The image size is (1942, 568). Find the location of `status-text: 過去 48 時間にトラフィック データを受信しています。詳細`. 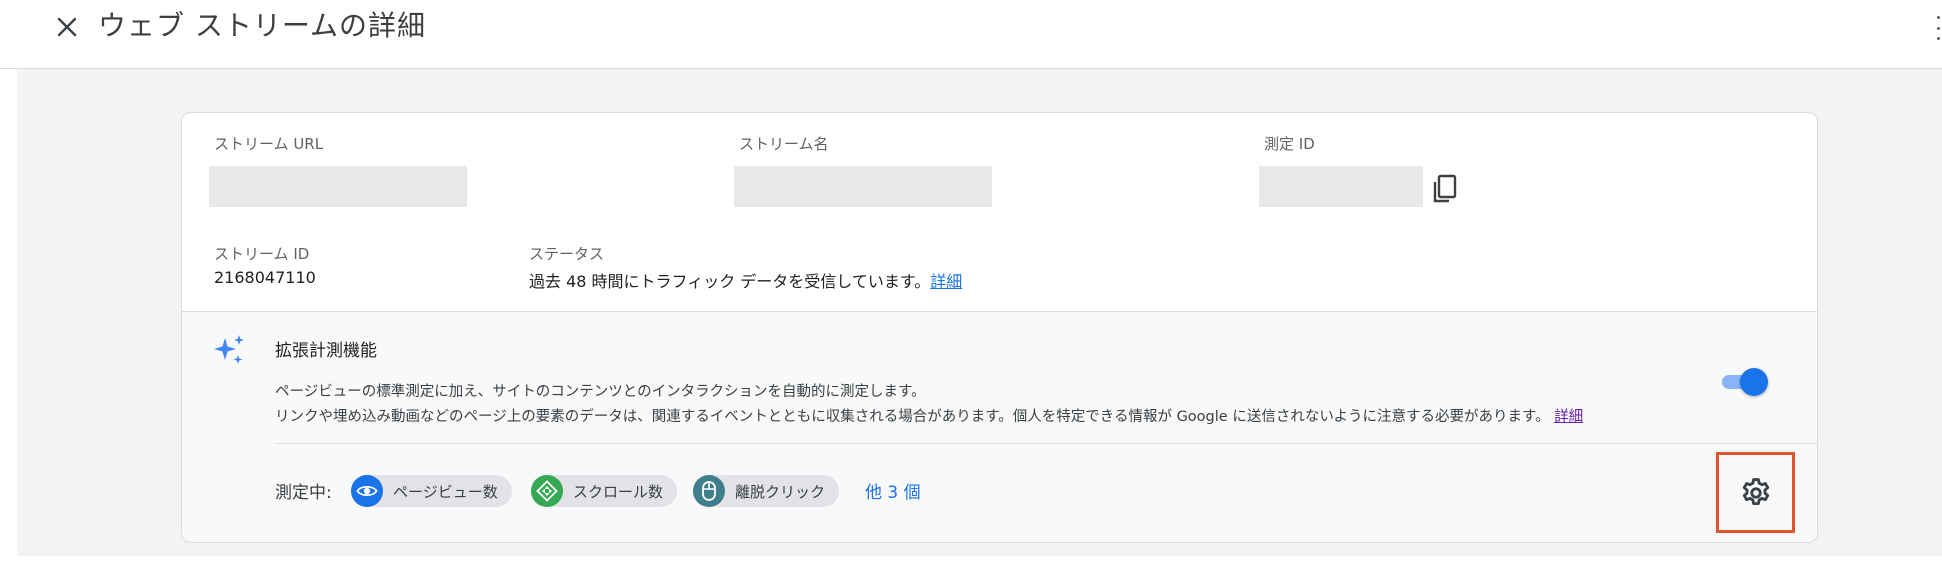

status-text: 過去 48 時間にトラフィック データを受信しています。詳細 is located at coordinates (745, 280).